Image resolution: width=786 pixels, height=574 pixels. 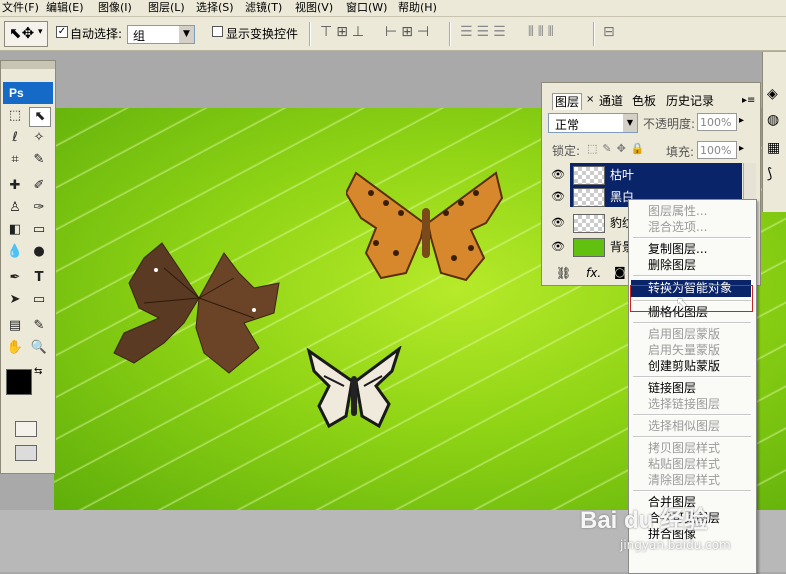 What do you see at coordinates (38, 371) in the screenshot?
I see `swap-colors-icon: ⇆` at bounding box center [38, 371].